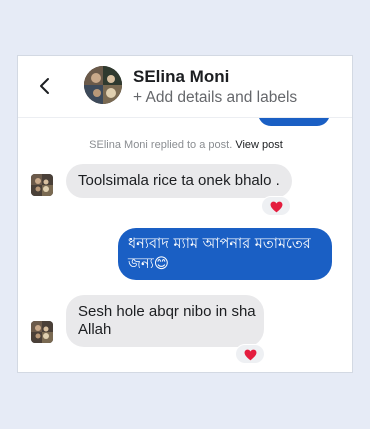 Image resolution: width=370 pixels, height=429 pixels. I want to click on message-text-line: ধন্যবাদ ম্যাম আপনার মতামতের, so click(219, 244).